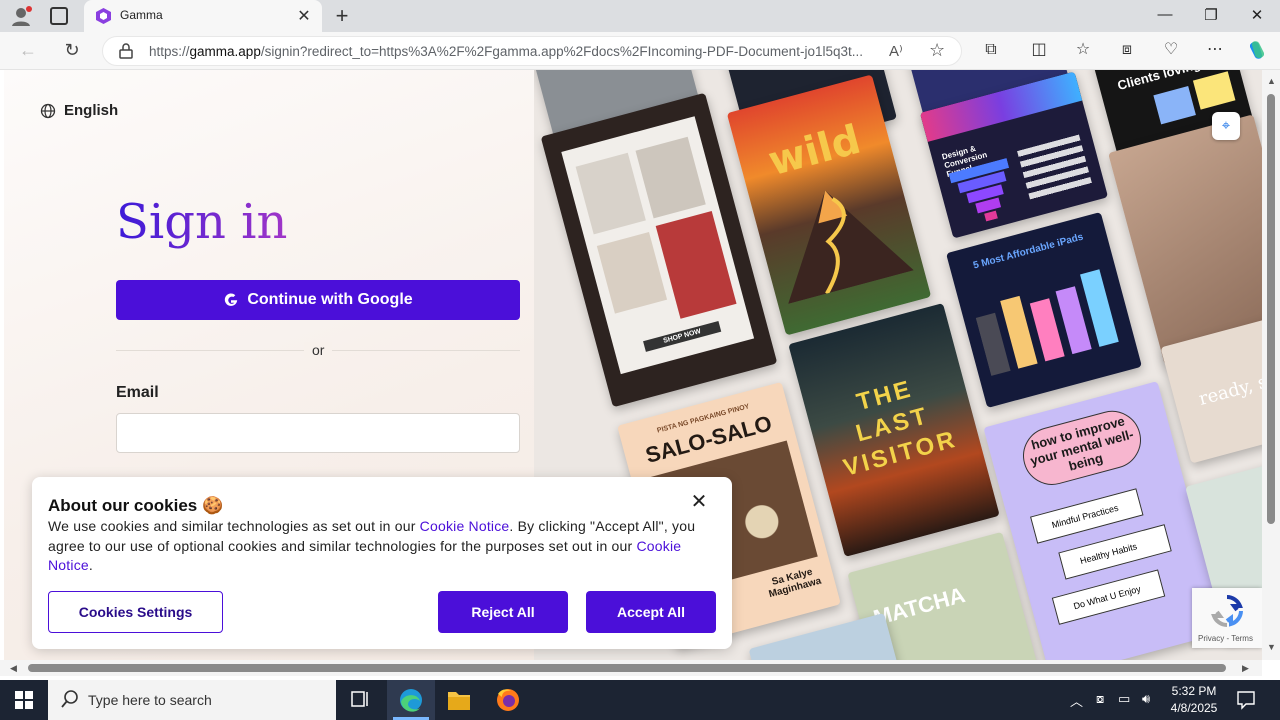 This screenshot has width=1280, height=720. I want to click on or-separator: or, so click(318, 350).